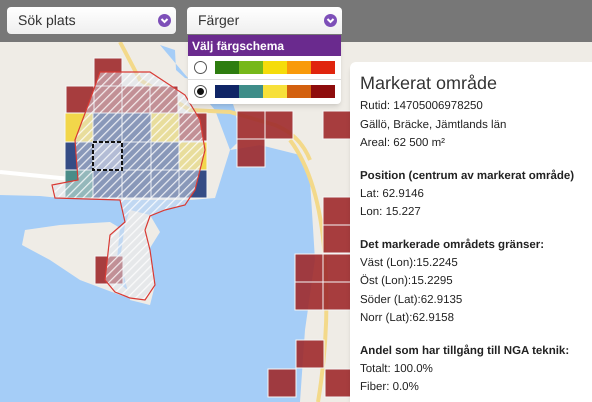 The width and height of the screenshot is (592, 402). What do you see at coordinates (453, 245) in the screenshot?
I see `section-heading: Det markerade områdets gränser:` at bounding box center [453, 245].